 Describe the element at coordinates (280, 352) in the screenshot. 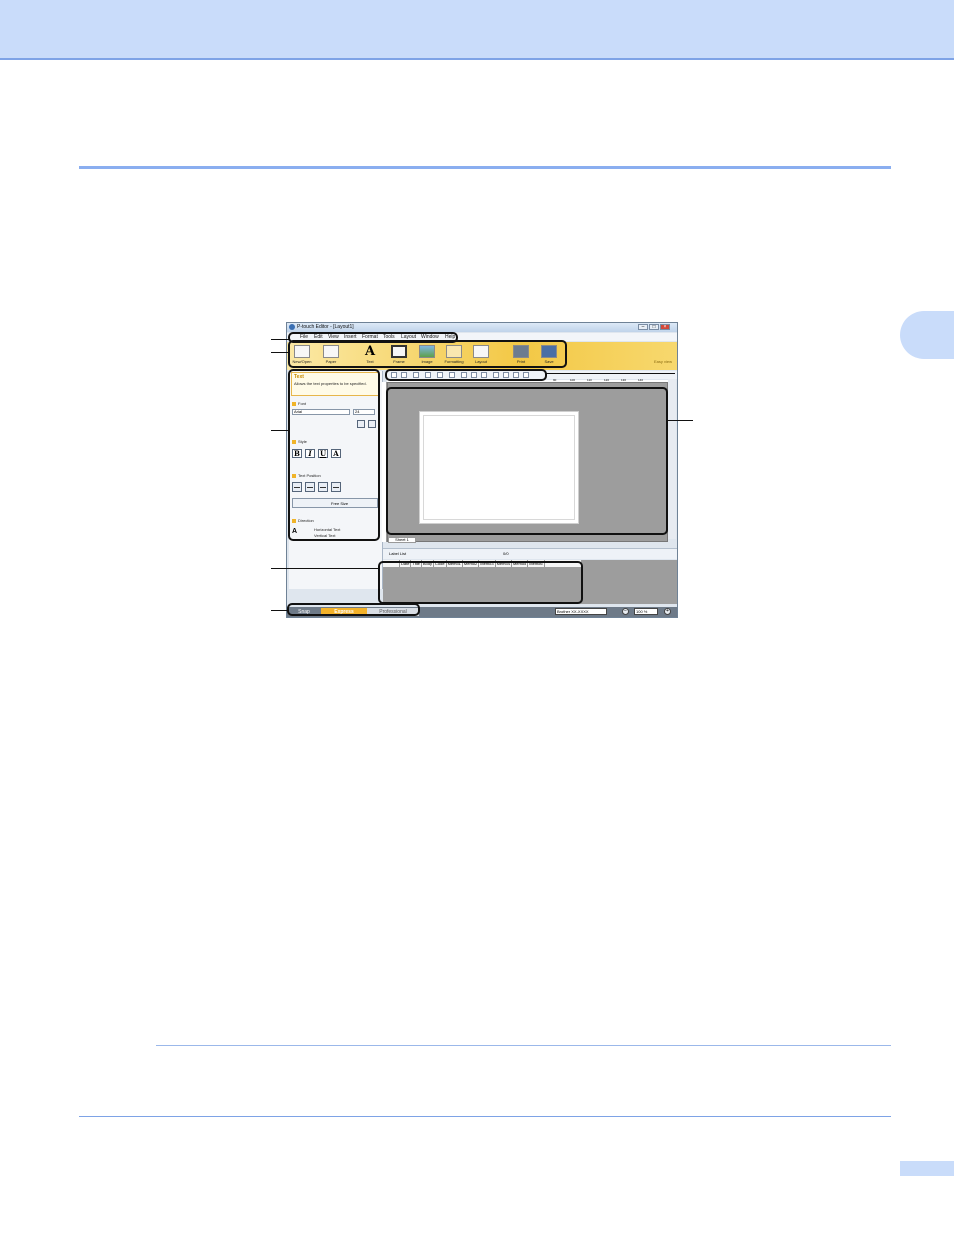

I see `leader-command` at that location.